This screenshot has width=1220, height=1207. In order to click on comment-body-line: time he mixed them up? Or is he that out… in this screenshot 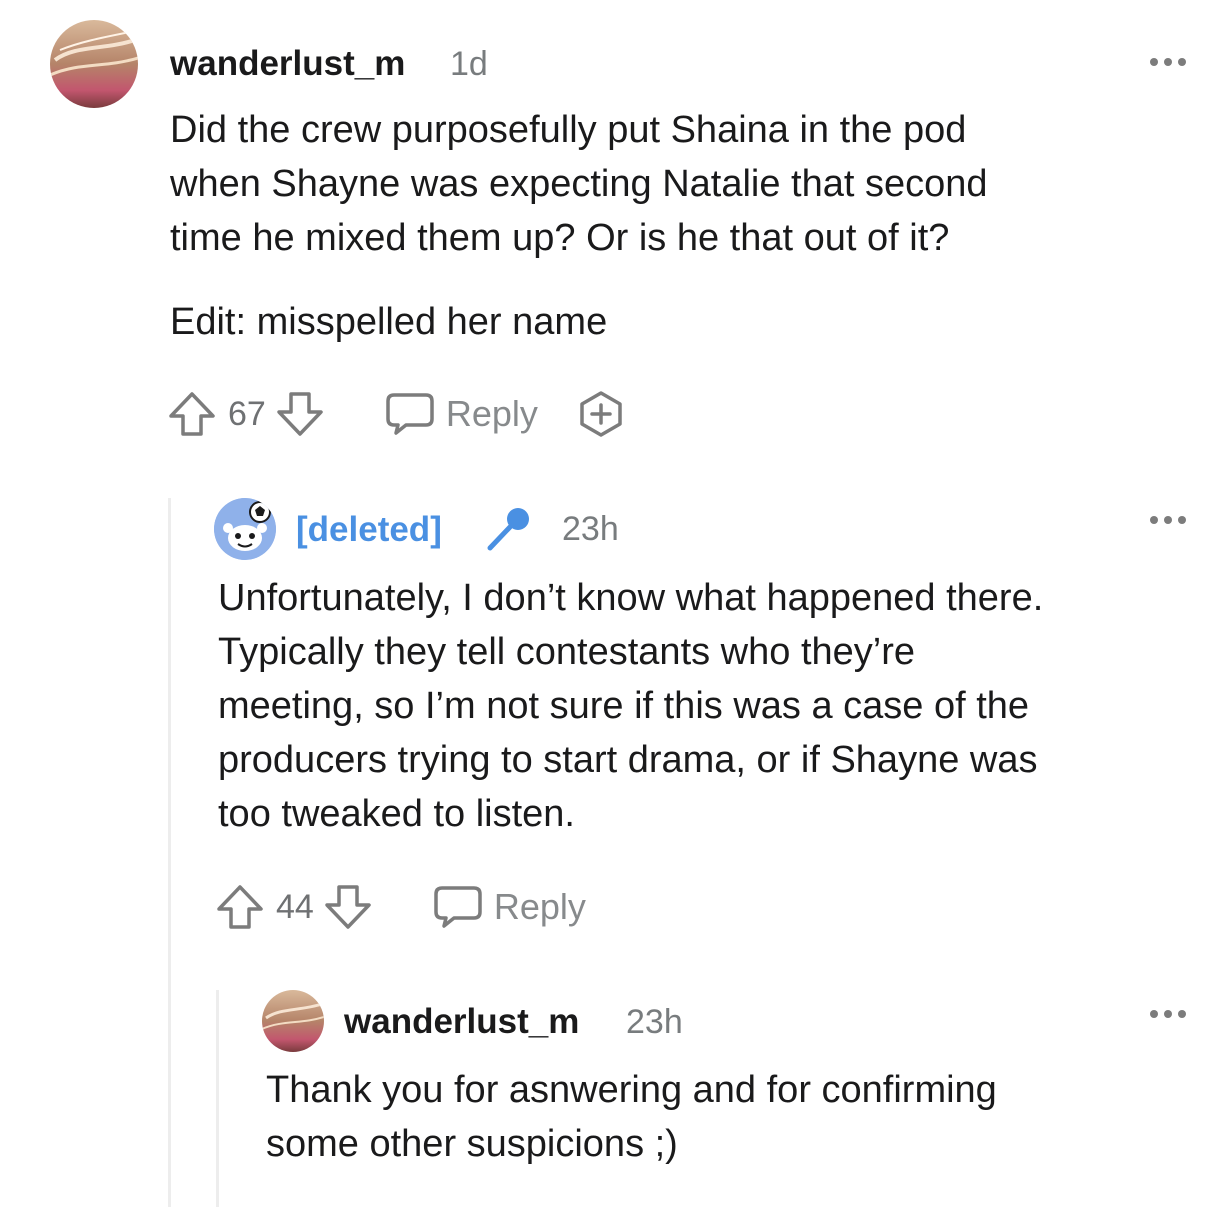, I will do `click(560, 238)`.